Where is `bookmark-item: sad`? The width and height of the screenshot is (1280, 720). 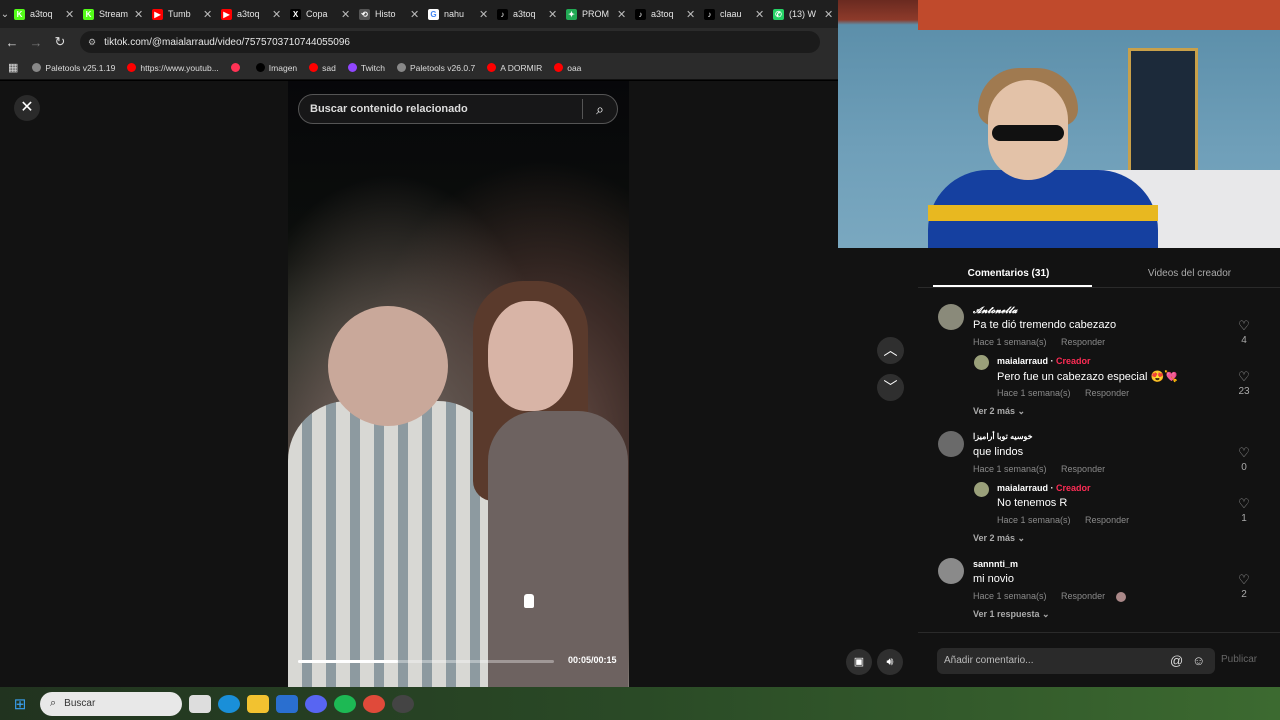
bookmark-item: sad is located at coordinates (322, 68).